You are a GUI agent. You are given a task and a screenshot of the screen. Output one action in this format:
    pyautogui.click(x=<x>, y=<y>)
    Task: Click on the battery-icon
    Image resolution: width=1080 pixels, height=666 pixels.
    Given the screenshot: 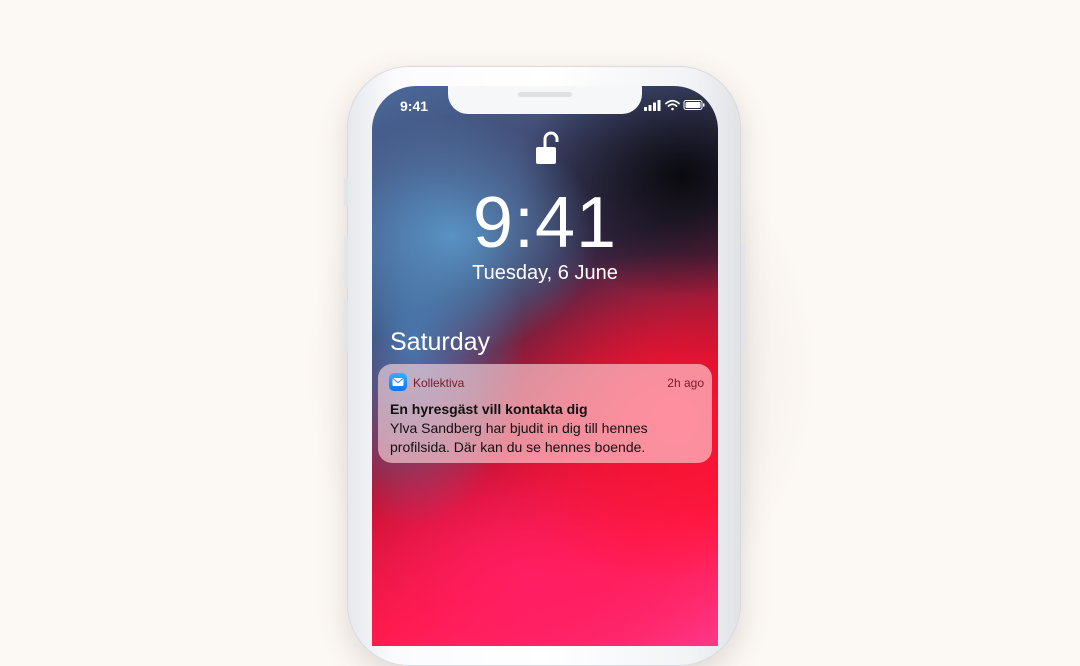 What is the action you would take?
    pyautogui.click(x=694, y=105)
    